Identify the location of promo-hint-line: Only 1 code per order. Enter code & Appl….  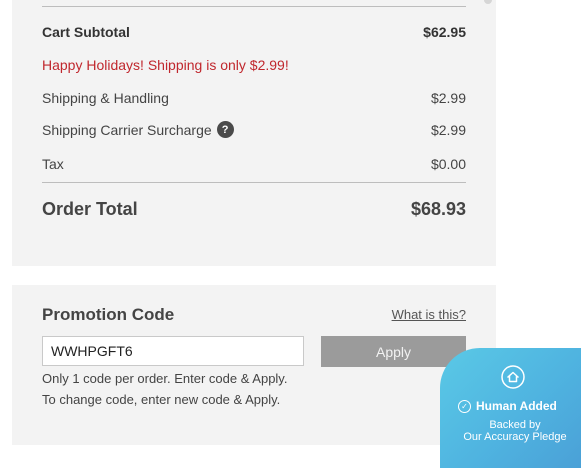
(165, 378).